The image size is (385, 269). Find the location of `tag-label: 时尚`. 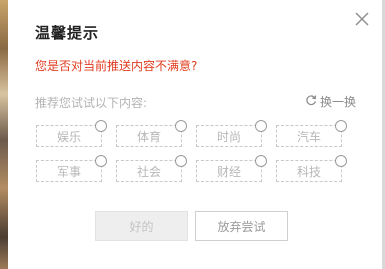

tag-label: 时尚 is located at coordinates (228, 136).